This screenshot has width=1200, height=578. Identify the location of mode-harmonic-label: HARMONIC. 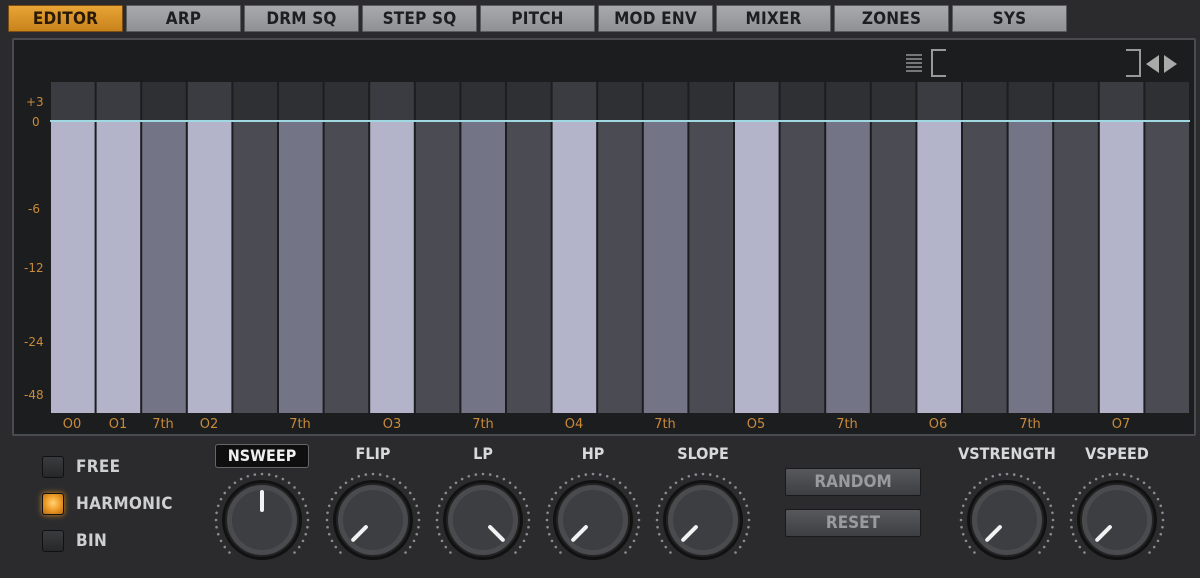
(124, 504).